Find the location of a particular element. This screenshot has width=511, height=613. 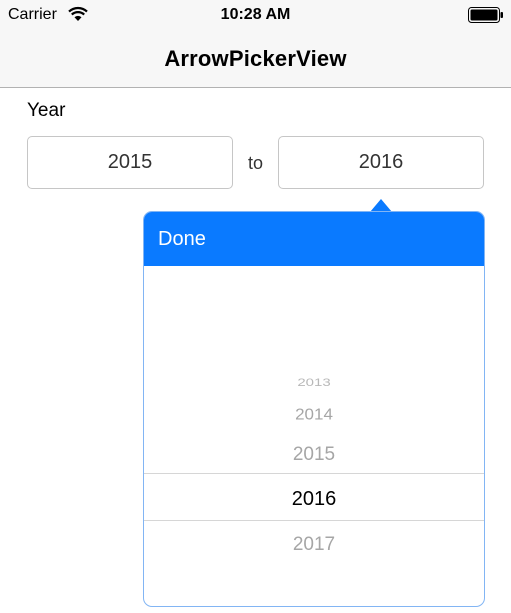

status-bar: Carrier 10:28 AM is located at coordinates (255, 15).